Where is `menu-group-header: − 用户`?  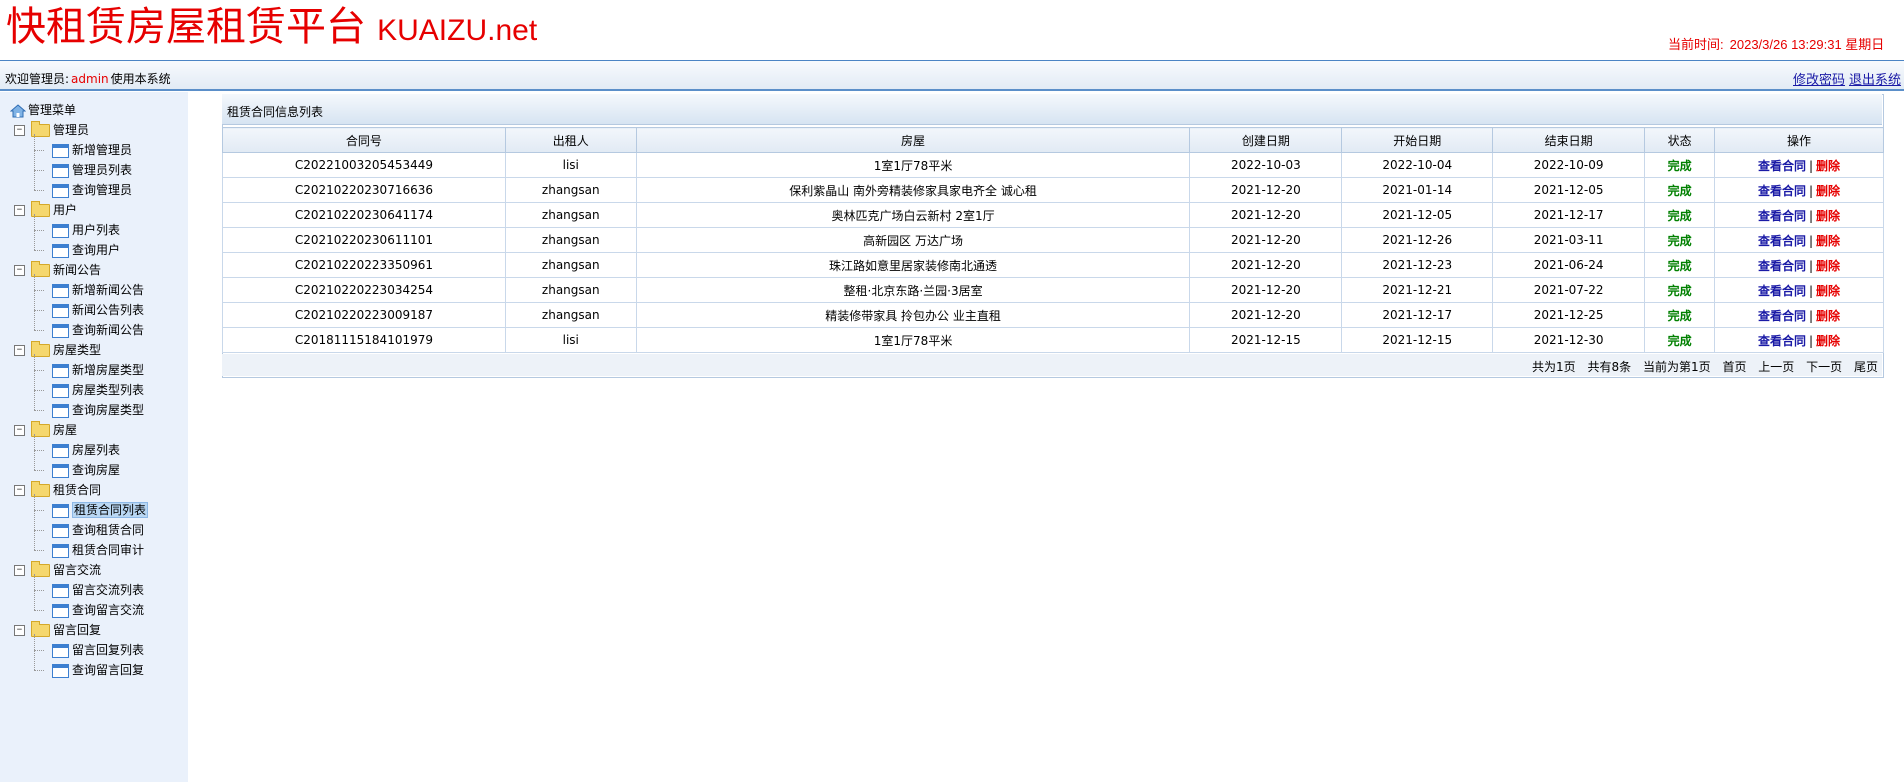
menu-group-header: − 用户 is located at coordinates (79, 210).